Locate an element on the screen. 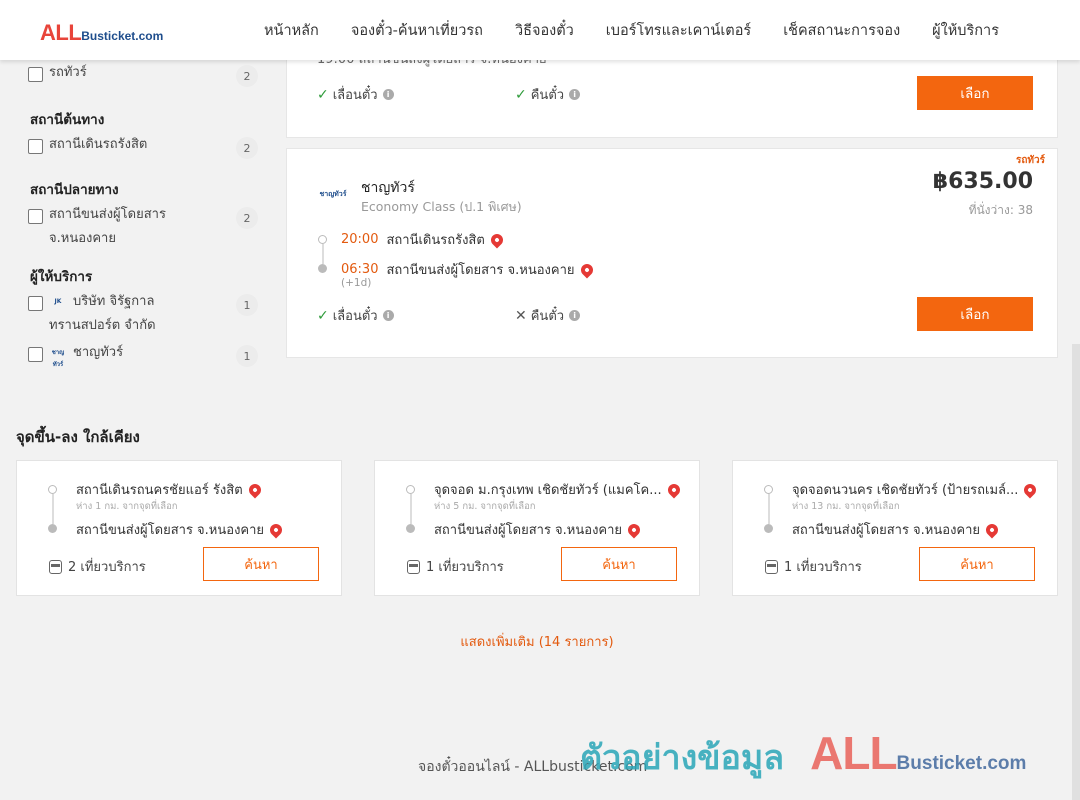  departure-time: 20:00 is located at coordinates (360, 239).